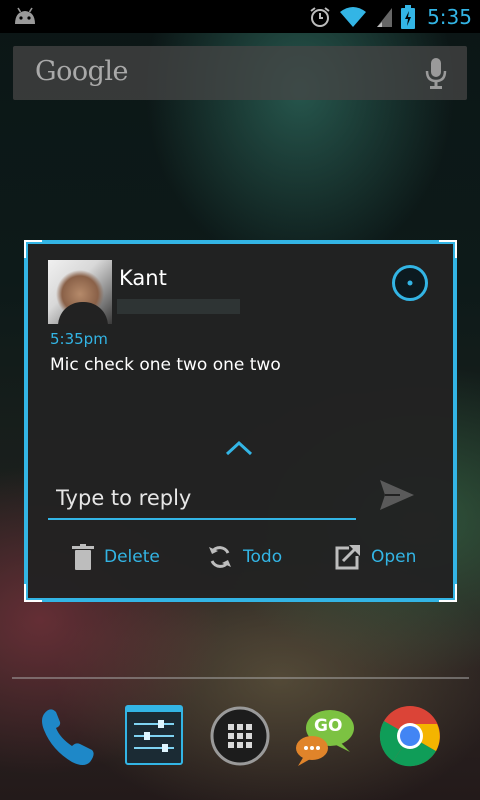 This screenshot has width=480, height=800. I want to click on go-sms-app-icon: GO, so click(326, 736).